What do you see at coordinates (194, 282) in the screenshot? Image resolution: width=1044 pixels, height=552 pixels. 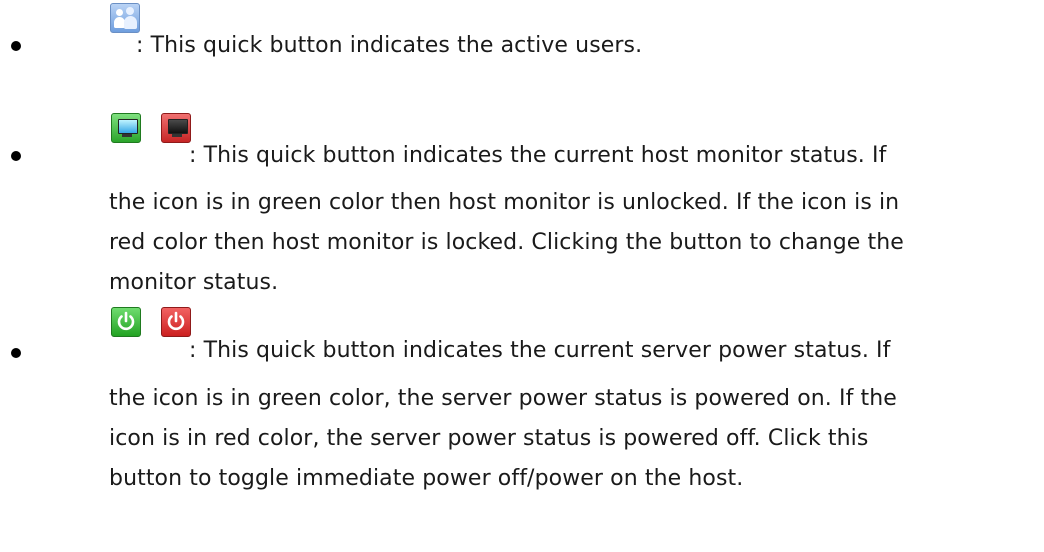 I see `item-text-line: monitor status.` at bounding box center [194, 282].